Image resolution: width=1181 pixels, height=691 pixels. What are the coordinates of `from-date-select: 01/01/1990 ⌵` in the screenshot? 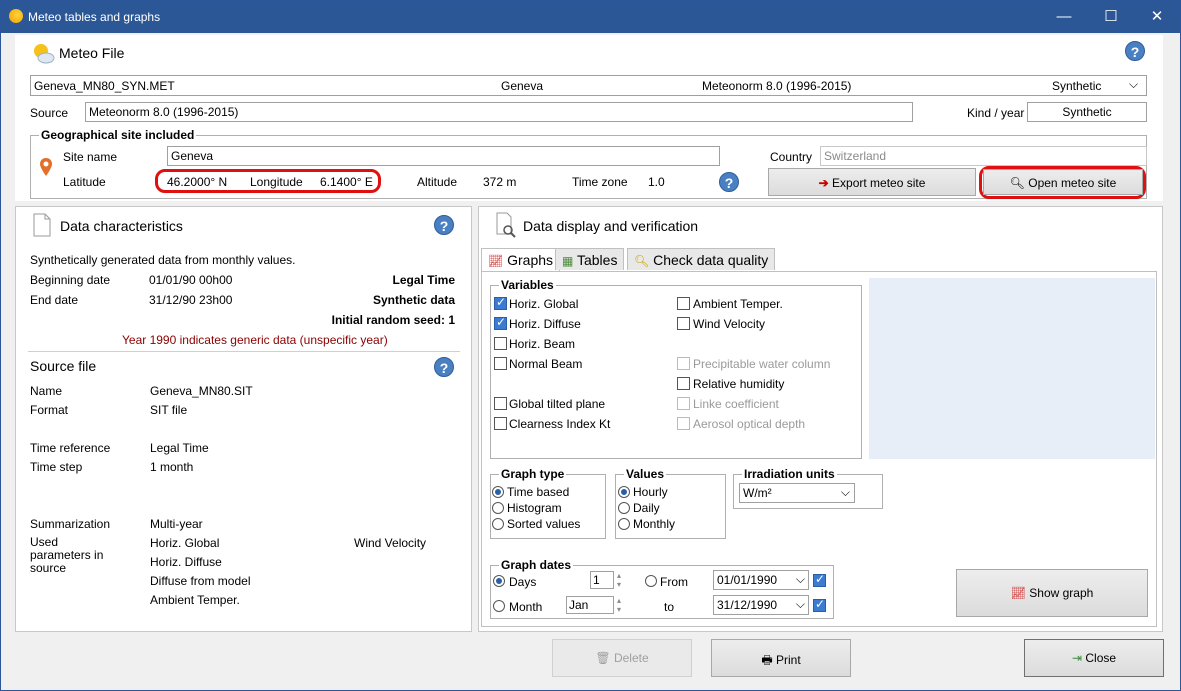 It's located at (761, 580).